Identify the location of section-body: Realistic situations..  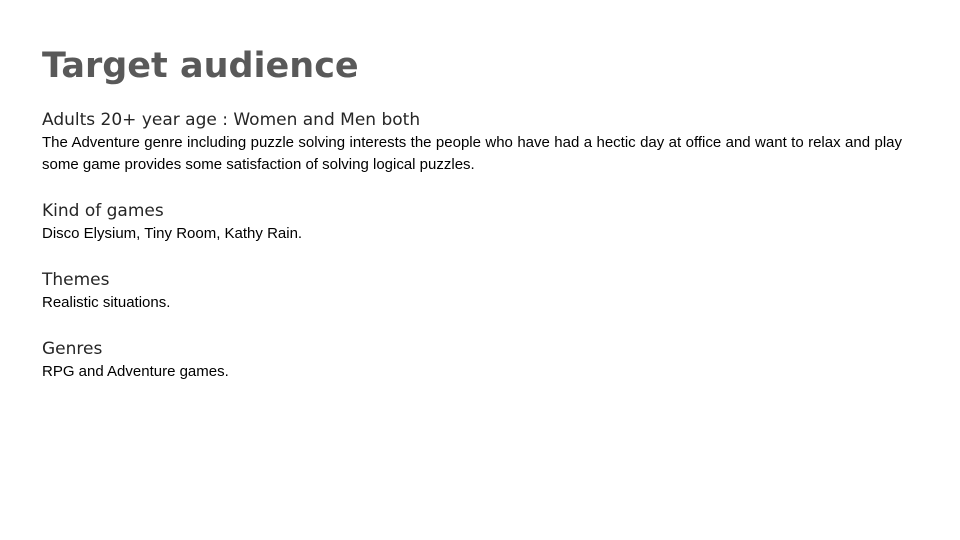
(106, 302).